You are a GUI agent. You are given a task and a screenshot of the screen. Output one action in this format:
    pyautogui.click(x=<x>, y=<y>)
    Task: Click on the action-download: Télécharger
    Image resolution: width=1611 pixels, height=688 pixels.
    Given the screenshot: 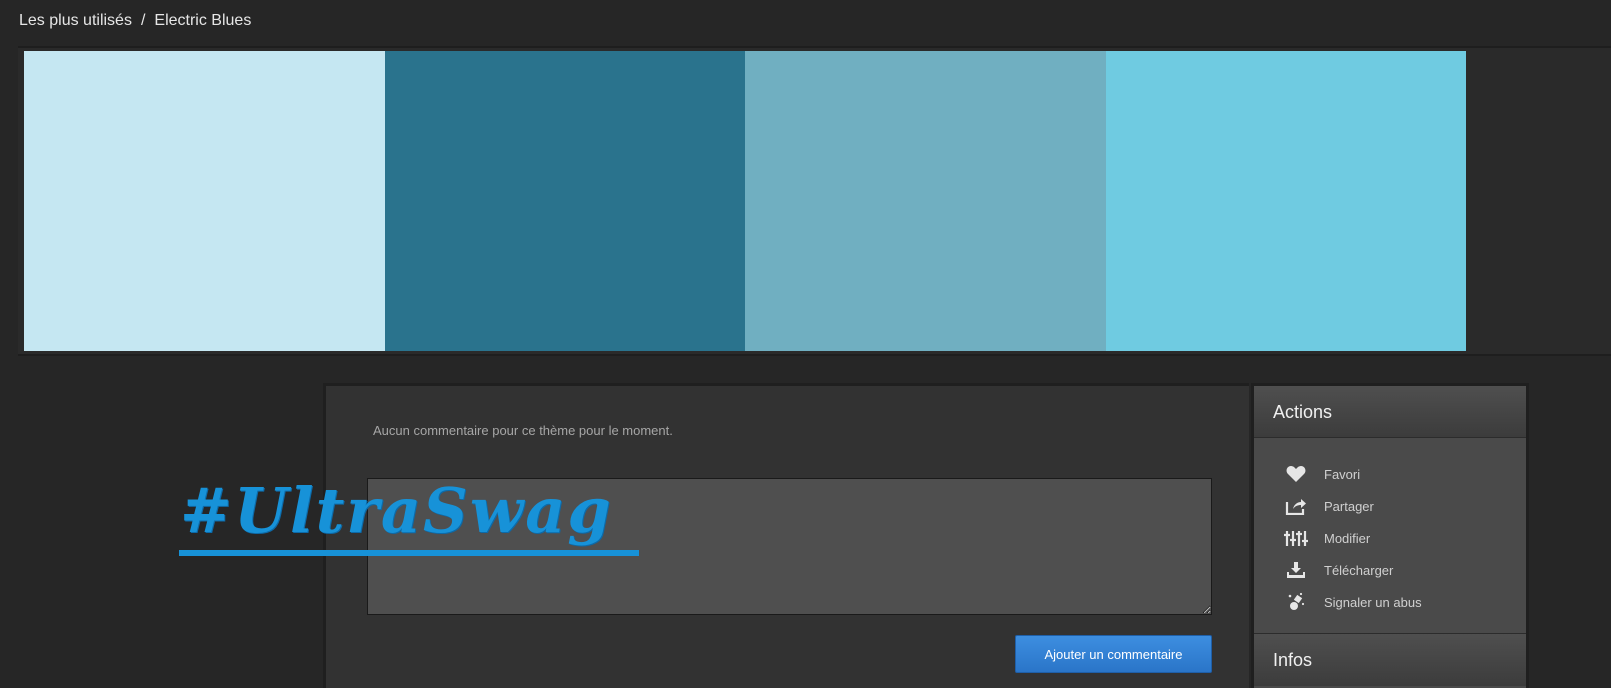 What is the action you would take?
    pyautogui.click(x=1390, y=570)
    